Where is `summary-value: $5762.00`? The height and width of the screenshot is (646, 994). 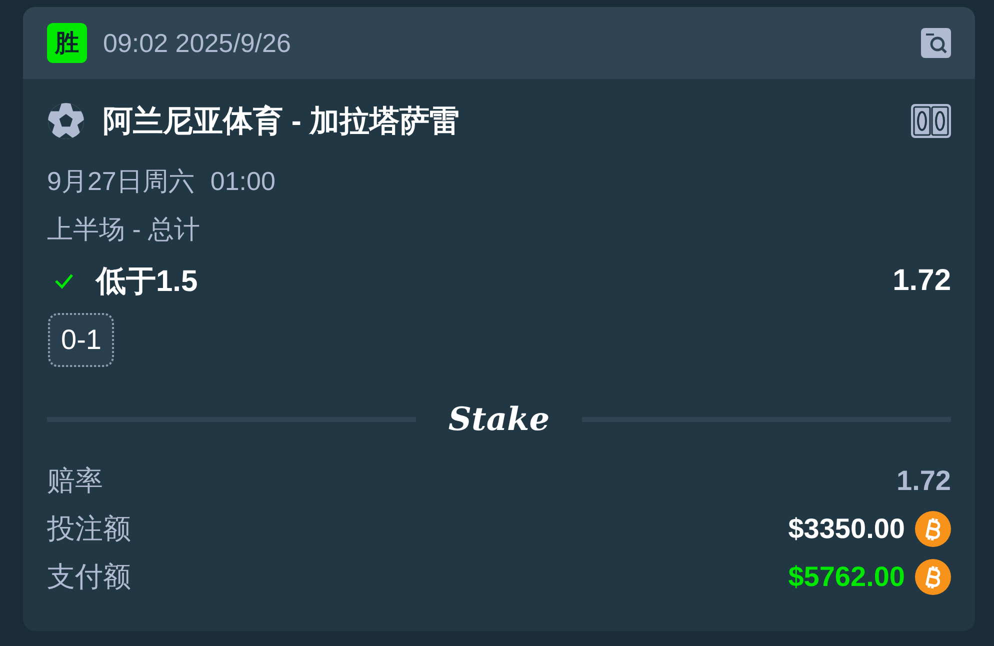 summary-value: $5762.00 is located at coordinates (846, 577).